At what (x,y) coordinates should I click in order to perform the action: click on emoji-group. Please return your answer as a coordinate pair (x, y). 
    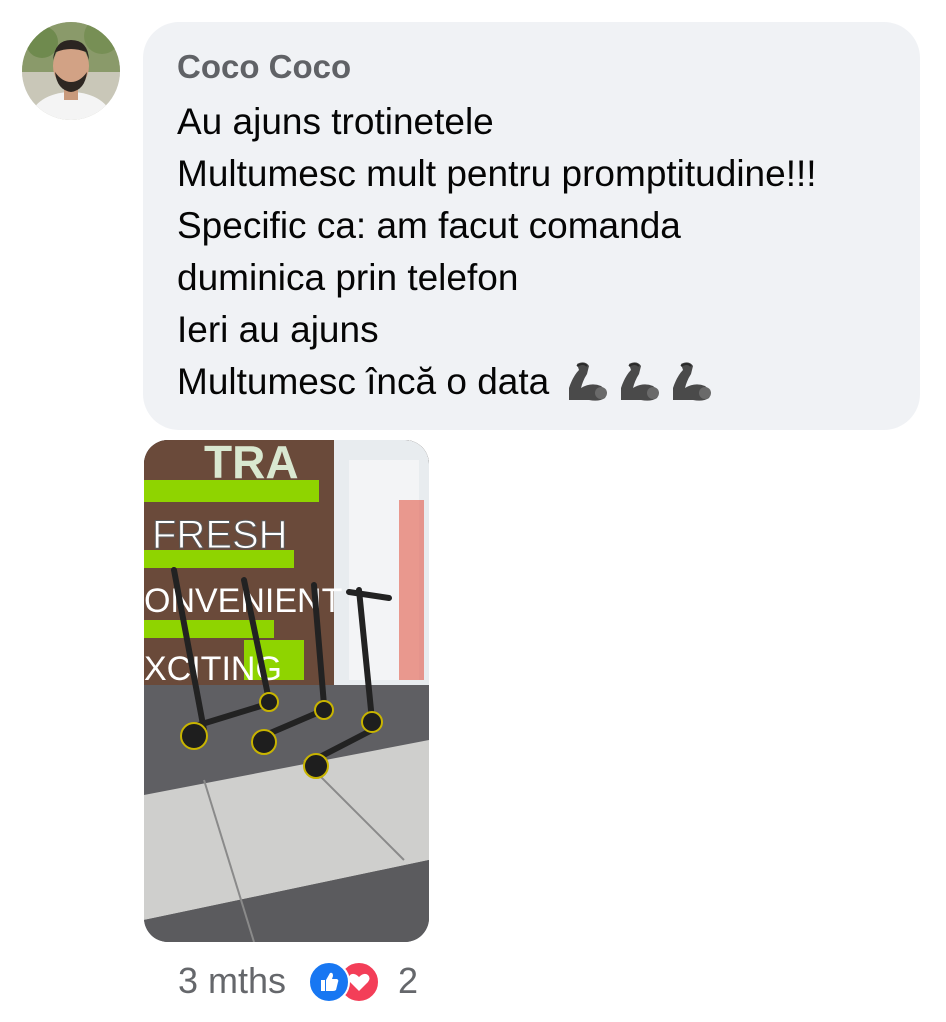
    Looking at the image, I should click on (639, 382).